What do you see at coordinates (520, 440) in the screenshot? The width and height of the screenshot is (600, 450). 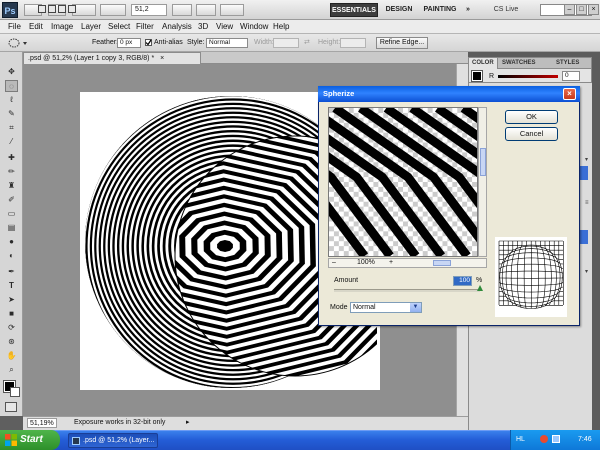 I see `language-indicator: HL` at bounding box center [520, 440].